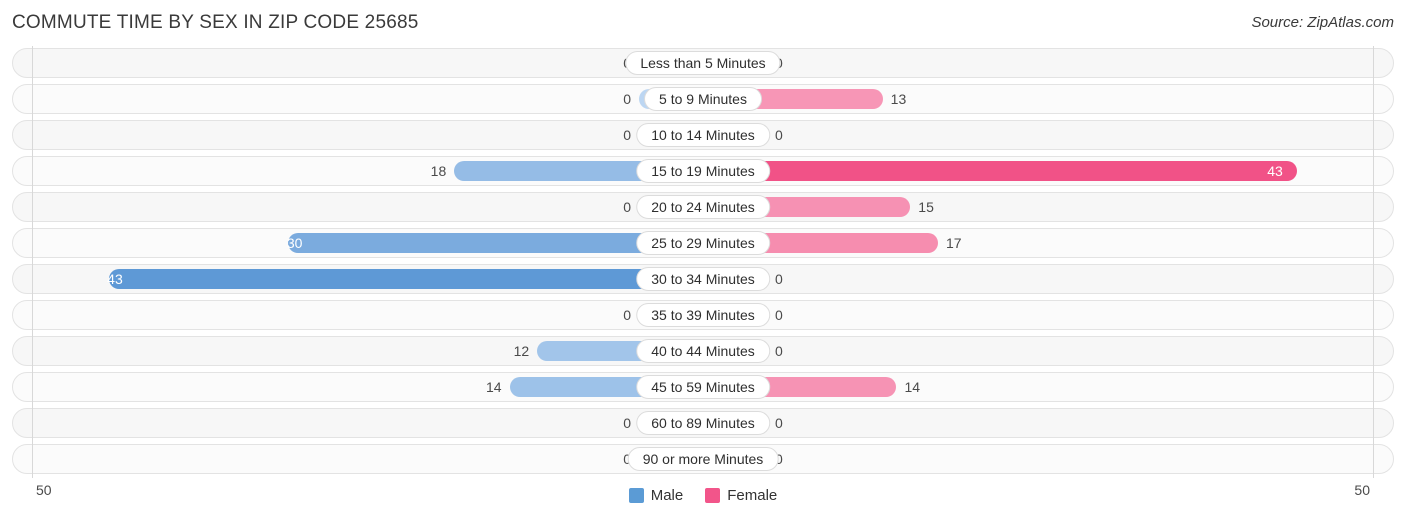  I want to click on category-label: 45 to 59 Minutes, so click(703, 387).